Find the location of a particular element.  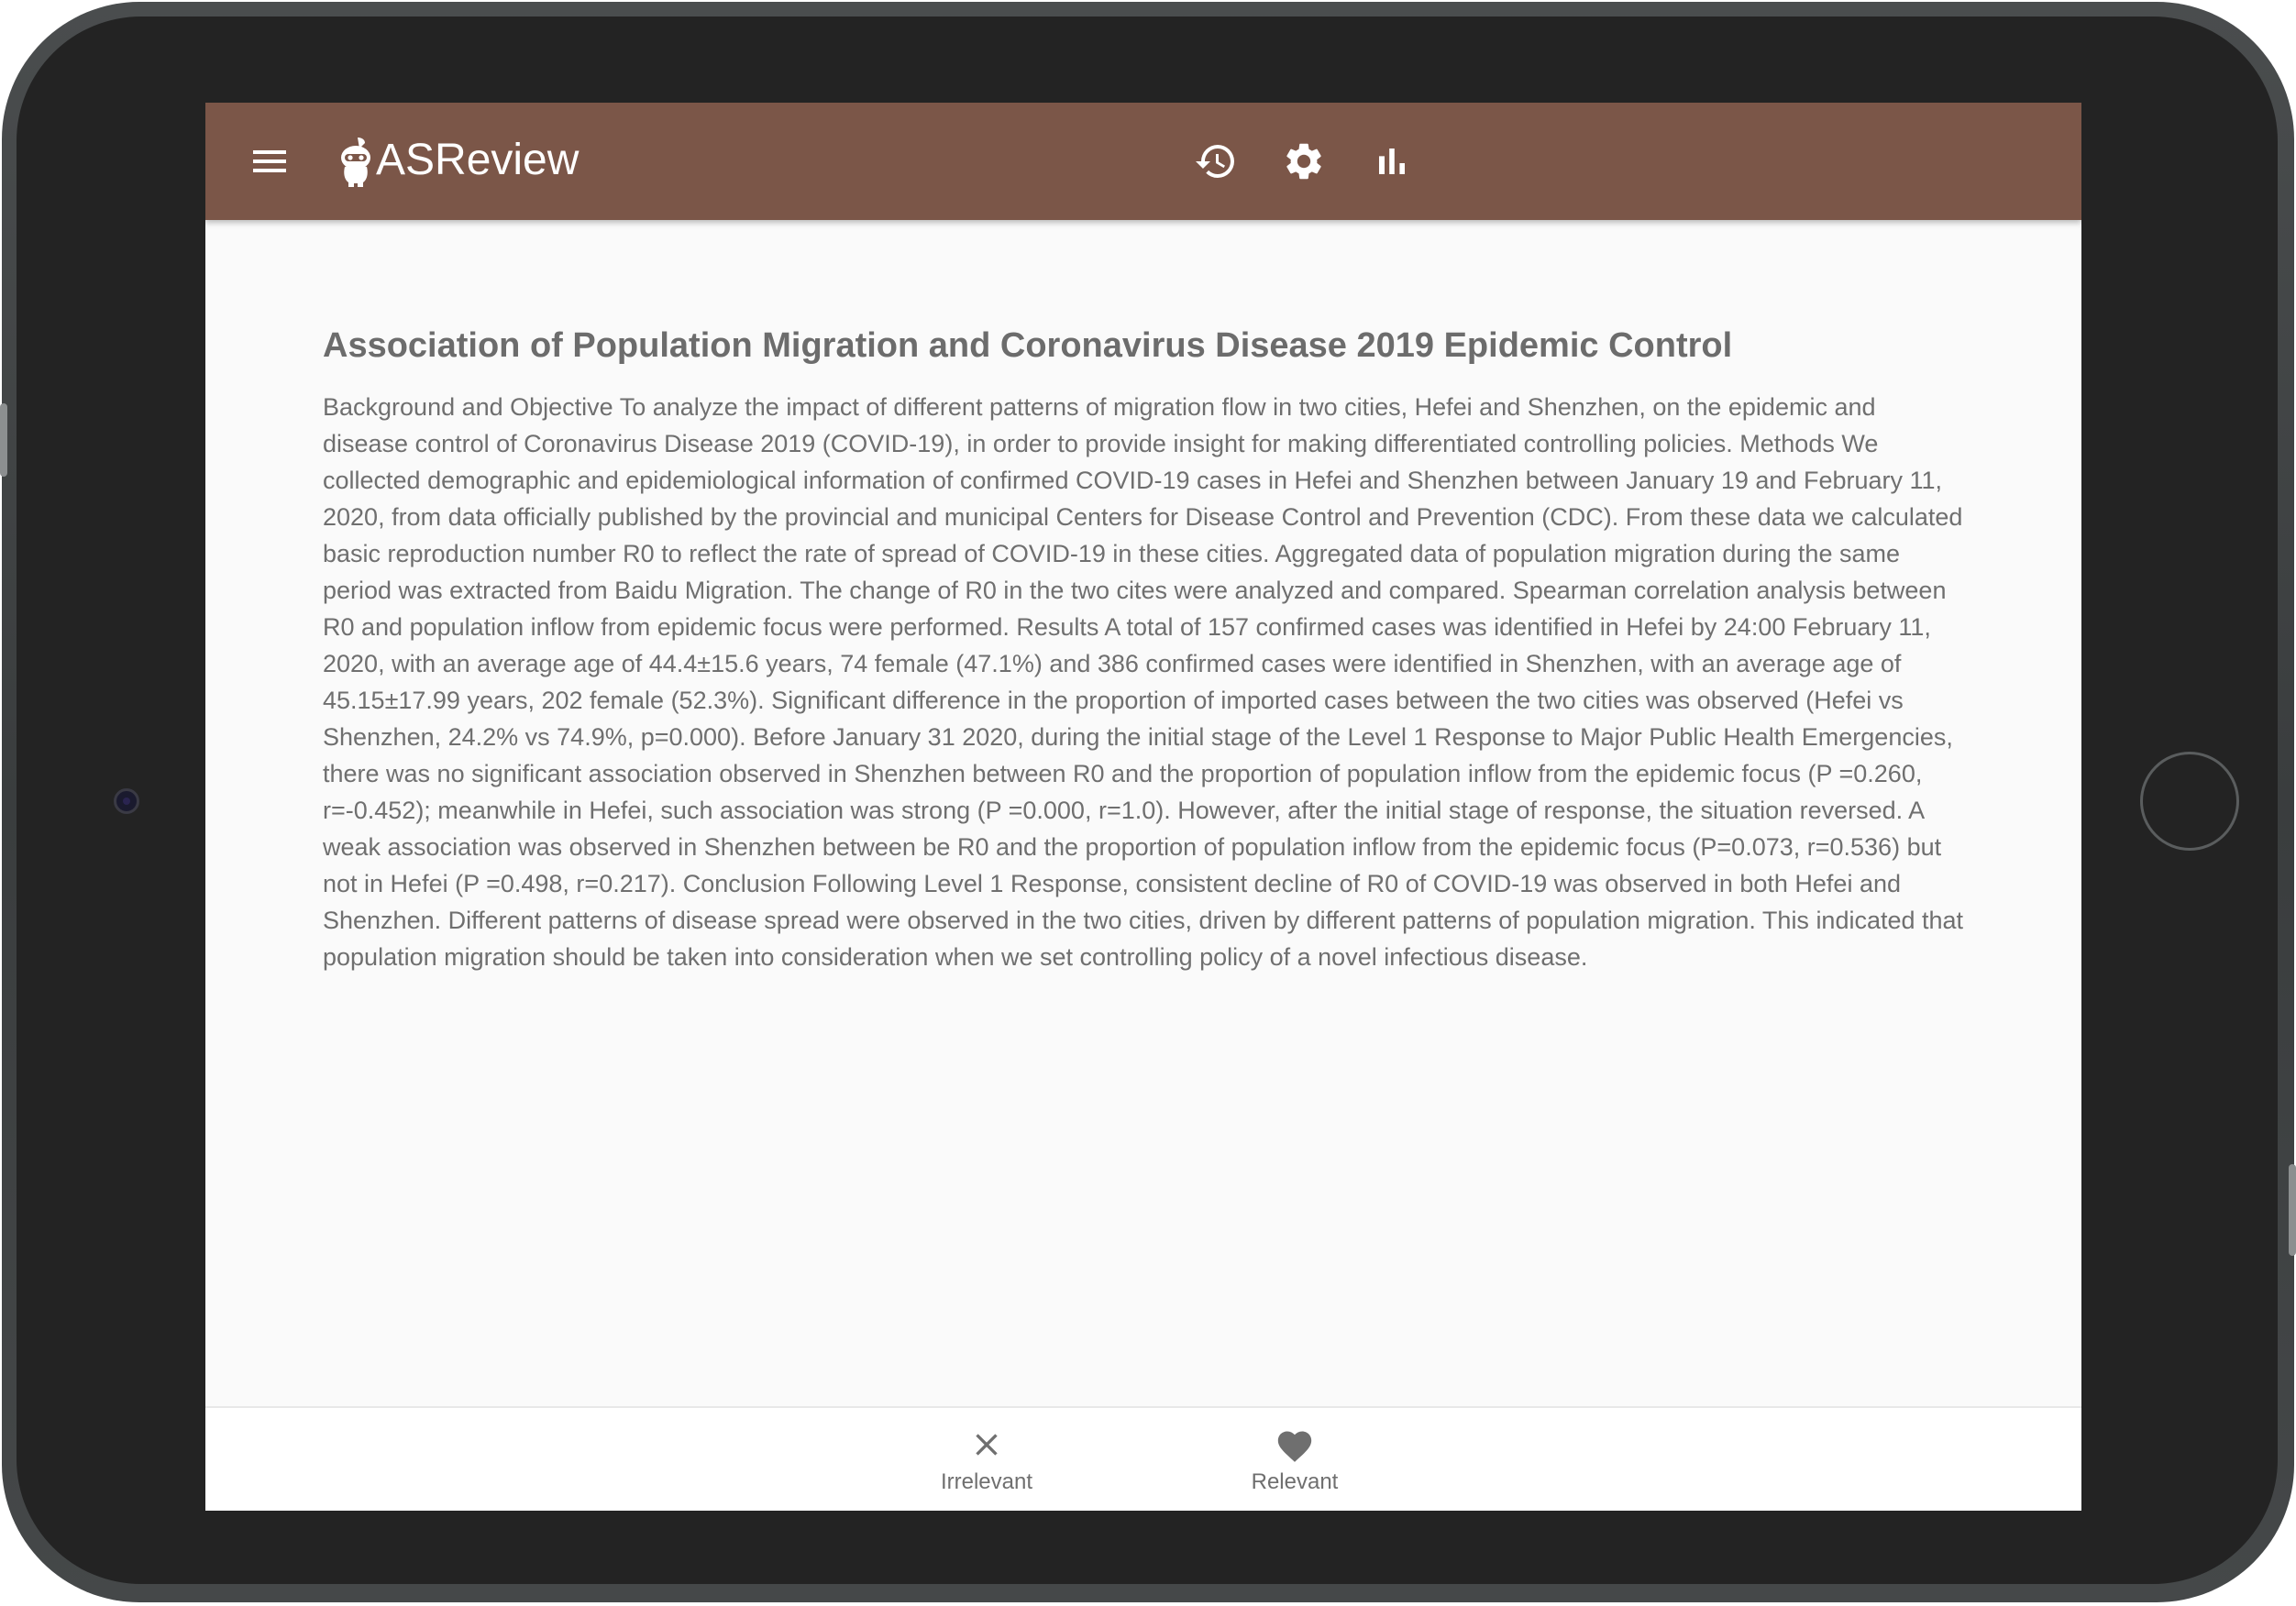

decision-bar: Irrelevant Relevant is located at coordinates (1143, 1458).